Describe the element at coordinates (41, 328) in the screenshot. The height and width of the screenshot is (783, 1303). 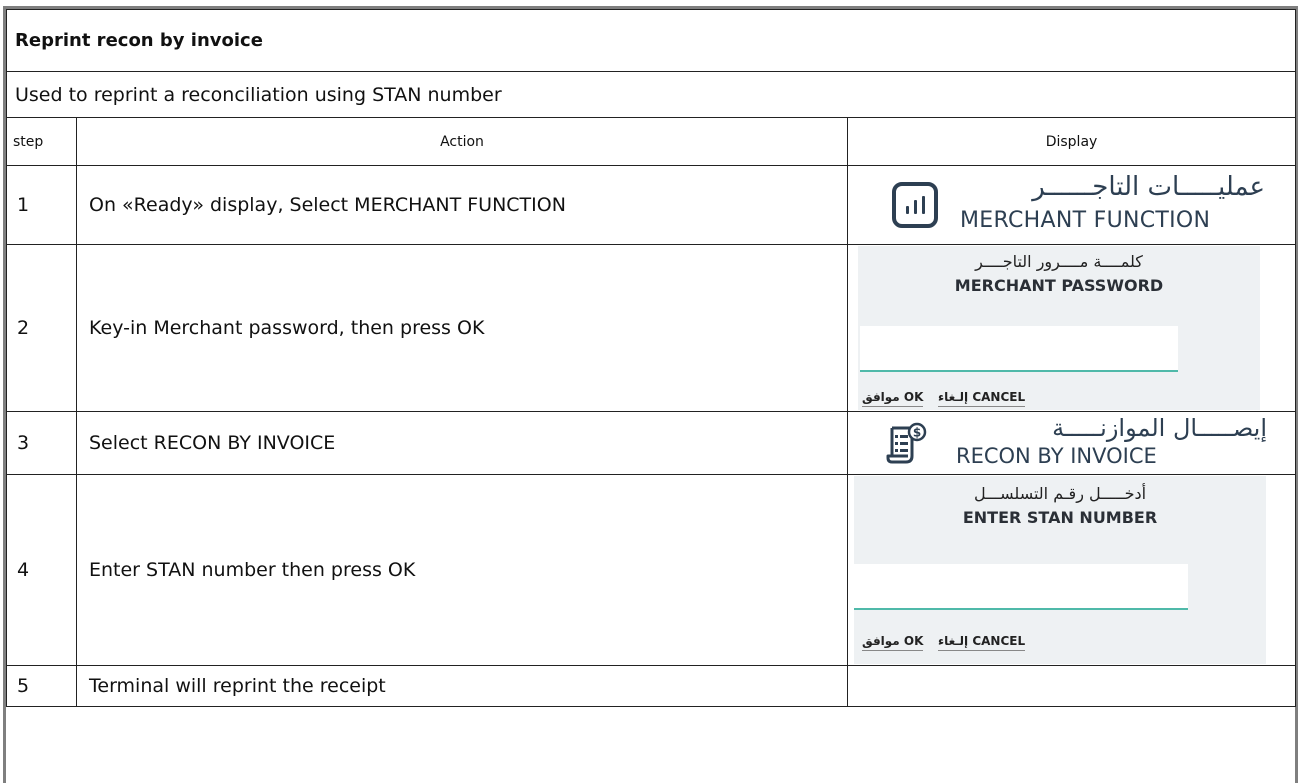
I see `step-number: 2` at that location.